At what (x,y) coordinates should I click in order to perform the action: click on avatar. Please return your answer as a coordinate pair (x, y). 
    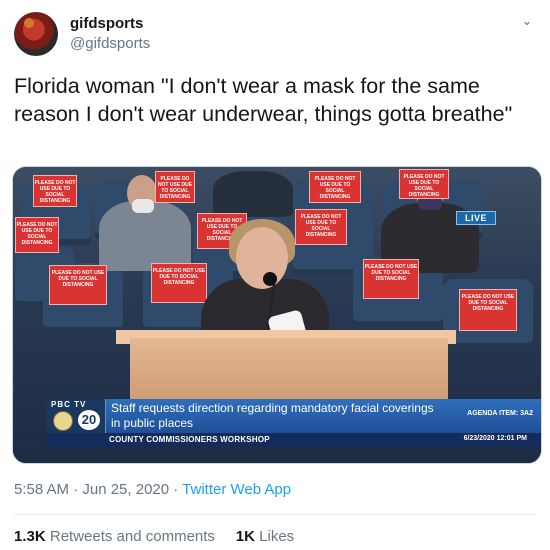
    Looking at the image, I should click on (36, 34).